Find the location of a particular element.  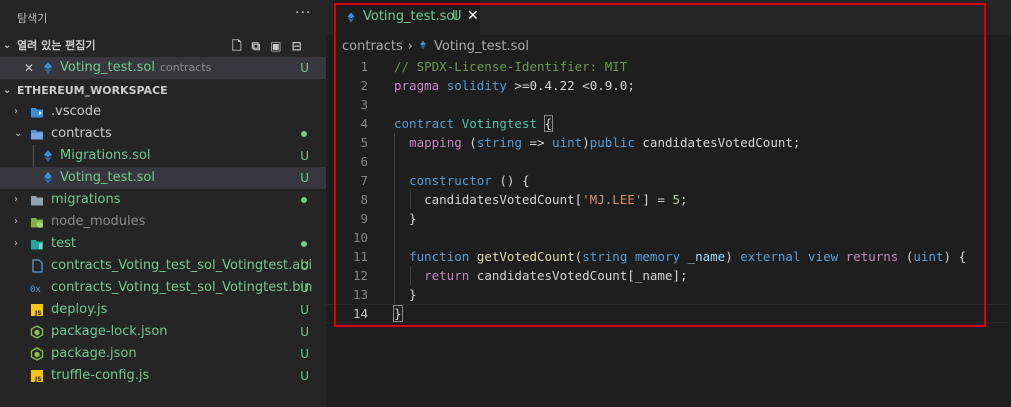

tab-label: Voting_test.sol is located at coordinates (410, 16).